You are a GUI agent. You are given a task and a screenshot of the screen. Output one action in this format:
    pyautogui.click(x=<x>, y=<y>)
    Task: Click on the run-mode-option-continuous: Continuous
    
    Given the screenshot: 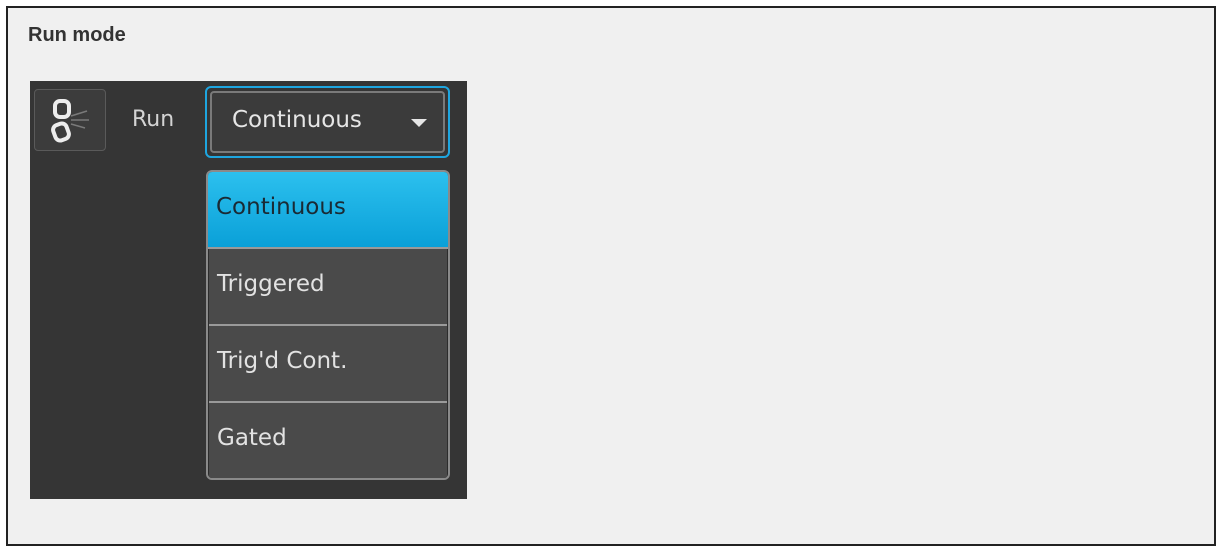 What is the action you would take?
    pyautogui.click(x=328, y=210)
    